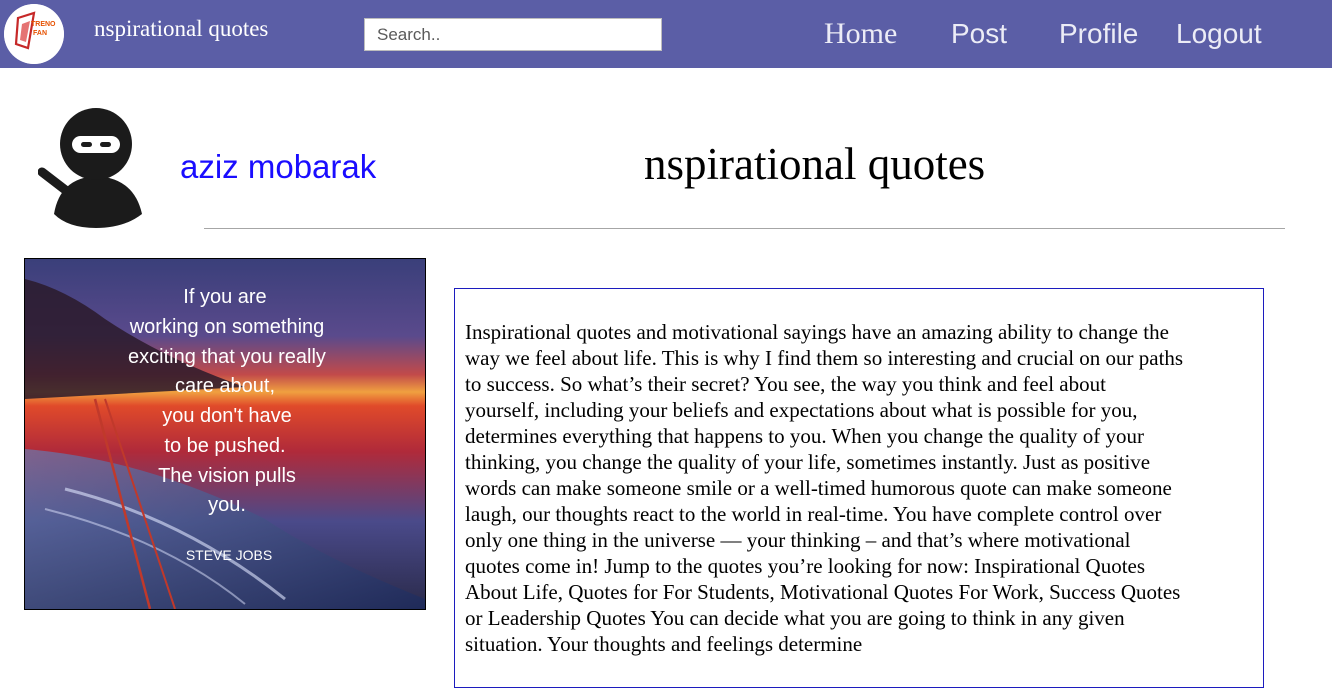 This screenshot has width=1332, height=688. What do you see at coordinates (181, 29) in the screenshot?
I see `site-title: nspirational quotes` at bounding box center [181, 29].